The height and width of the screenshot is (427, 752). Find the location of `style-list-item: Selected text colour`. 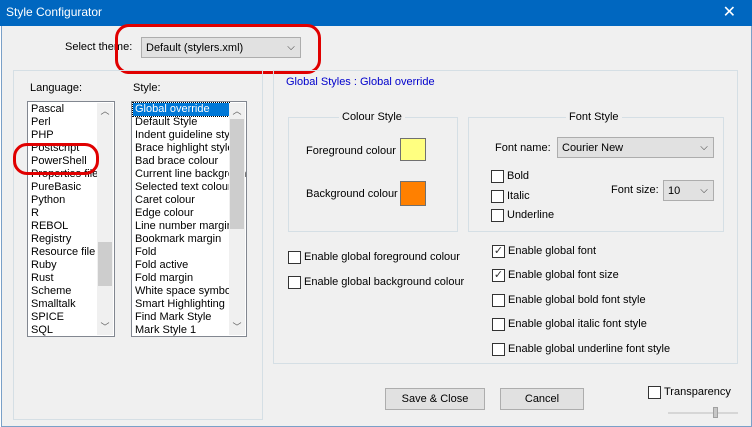

style-list-item: Selected text colour is located at coordinates (182, 187).